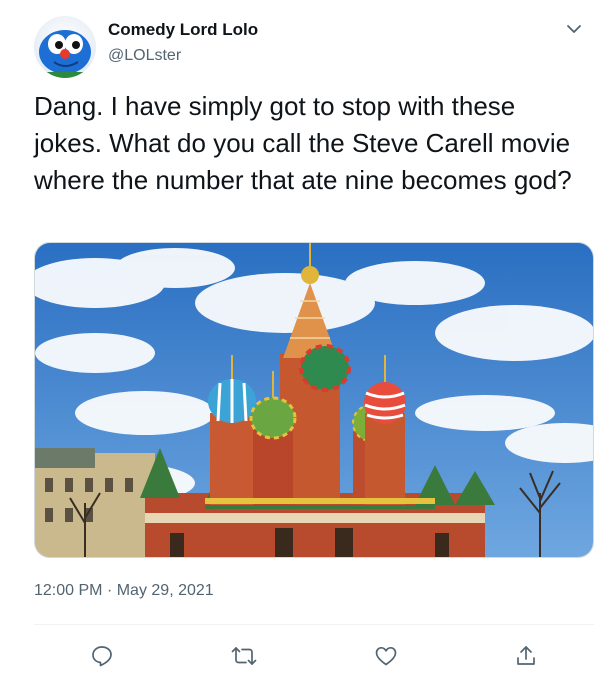  Describe the element at coordinates (314, 656) in the screenshot. I see `action-bar` at that location.